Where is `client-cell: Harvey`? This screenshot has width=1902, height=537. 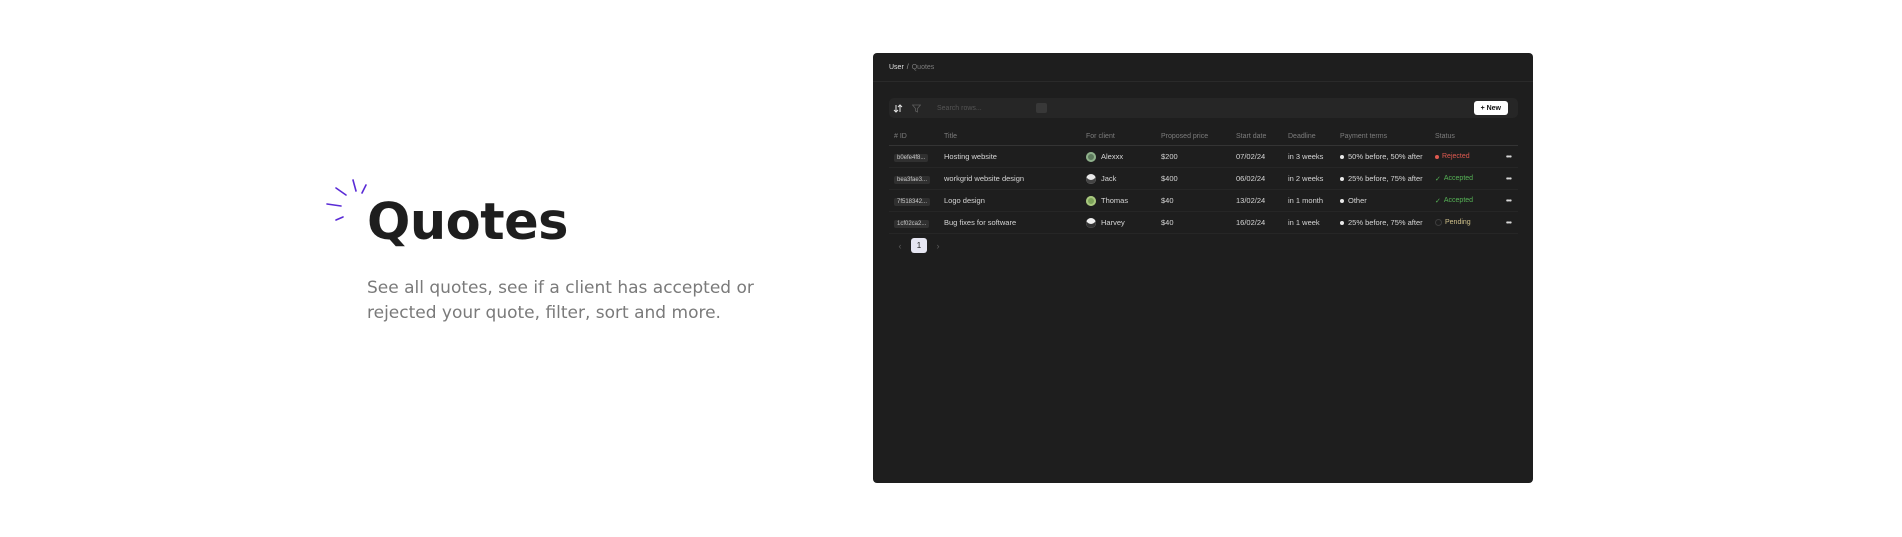 client-cell: Harvey is located at coordinates (1121, 222).